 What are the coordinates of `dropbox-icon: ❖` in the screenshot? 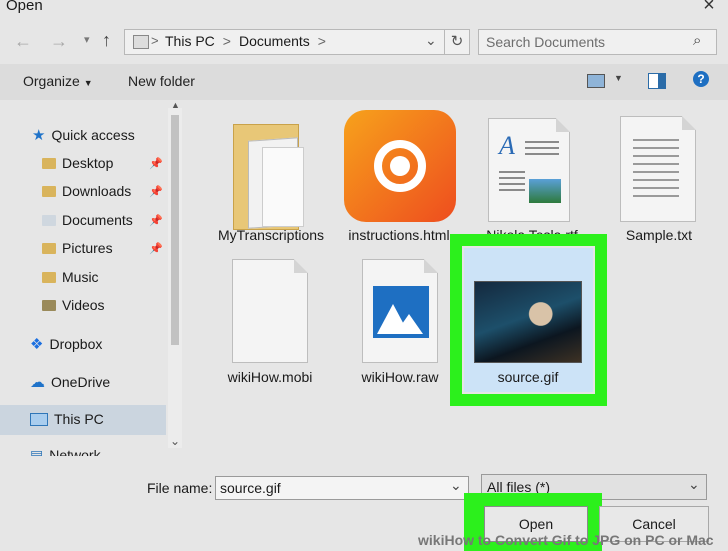 It's located at (37, 344).